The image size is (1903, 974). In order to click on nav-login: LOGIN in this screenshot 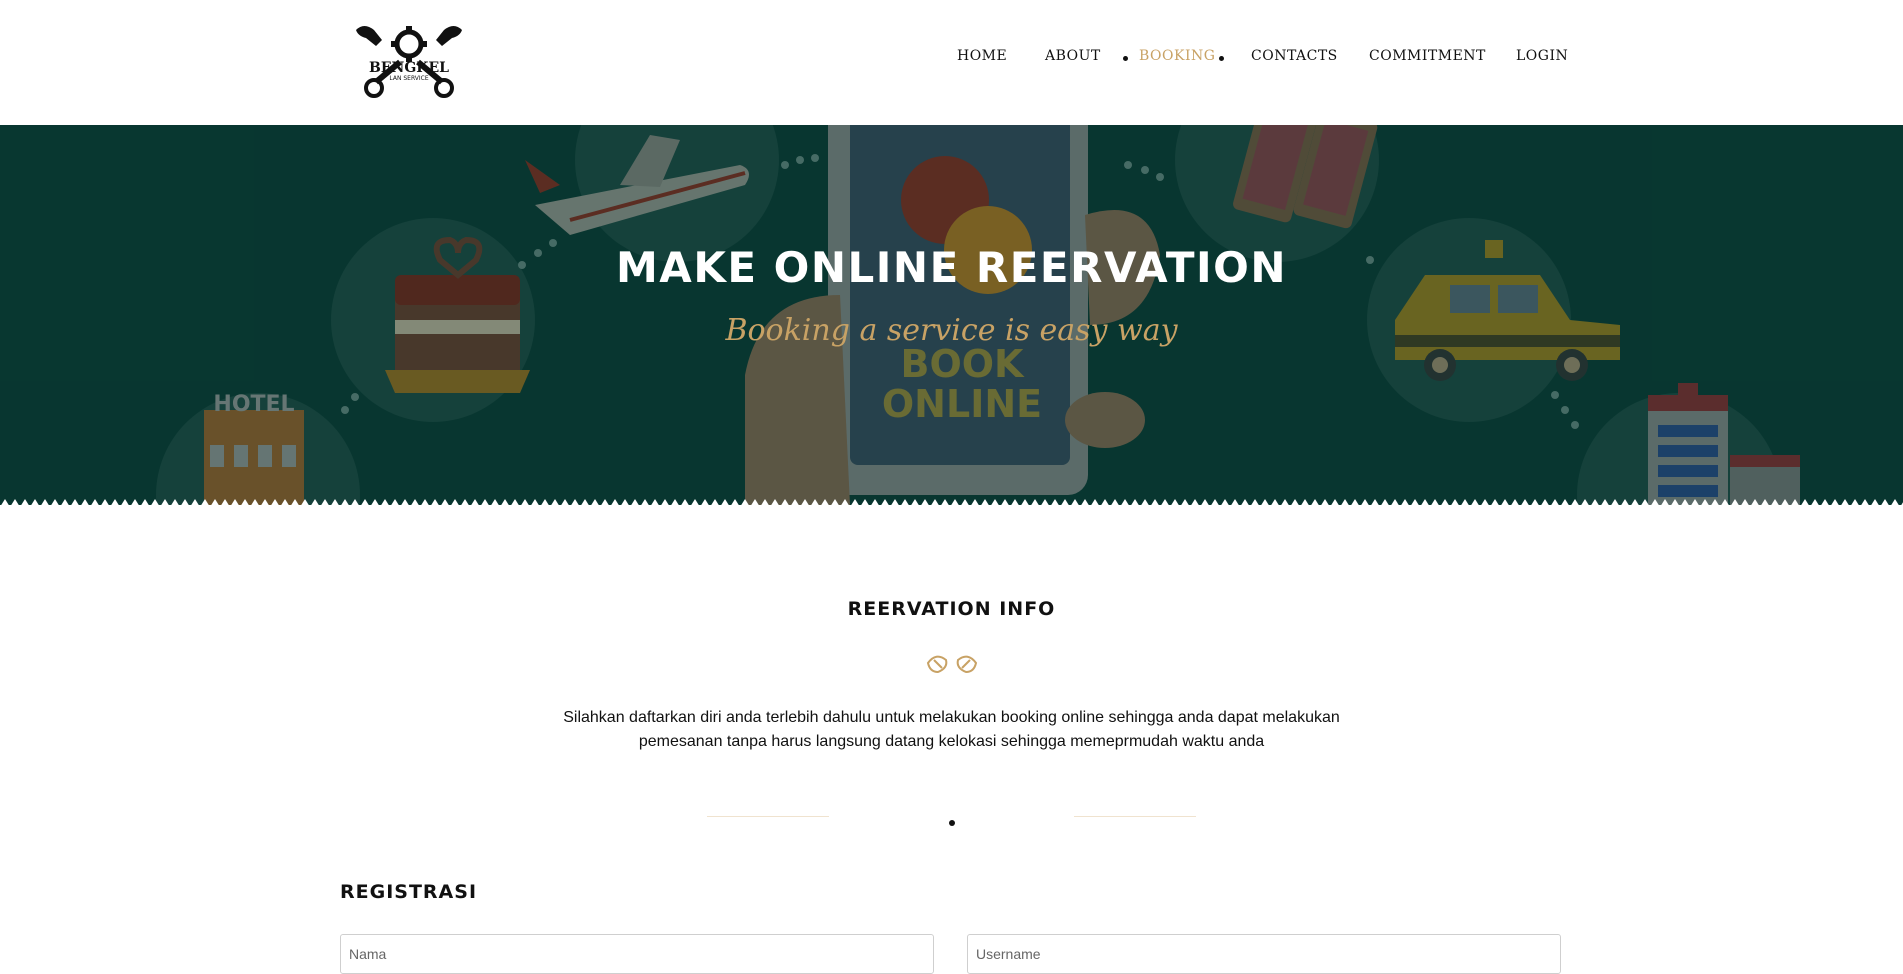, I will do `click(1542, 56)`.